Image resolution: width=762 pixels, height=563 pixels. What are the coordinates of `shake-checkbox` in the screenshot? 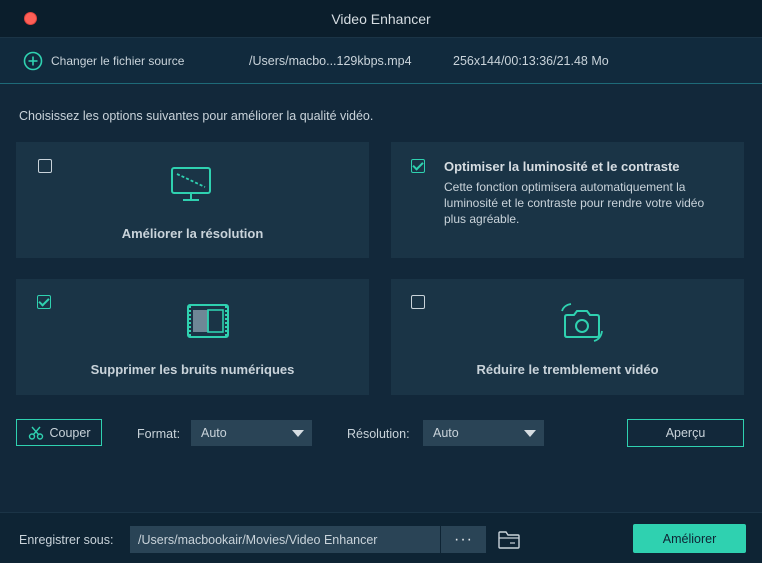 It's located at (418, 302).